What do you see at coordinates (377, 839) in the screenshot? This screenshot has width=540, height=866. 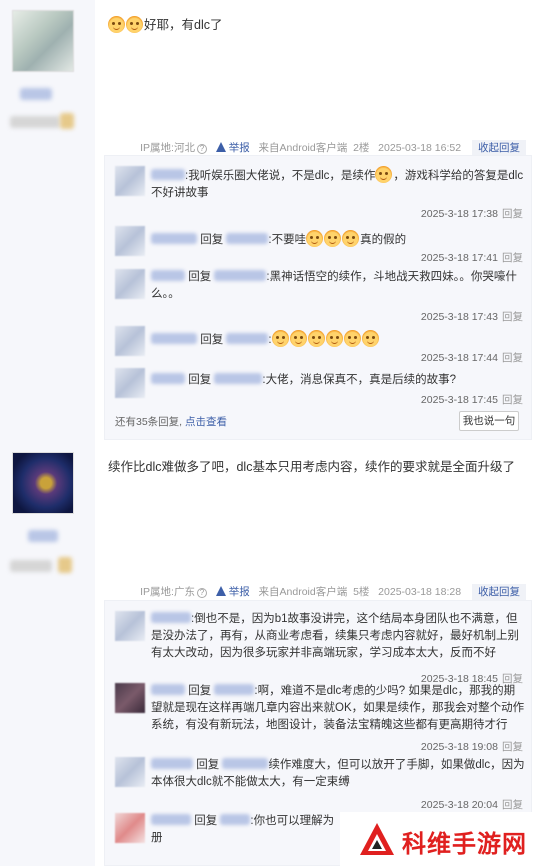 I see `watermark-logo-icon` at bounding box center [377, 839].